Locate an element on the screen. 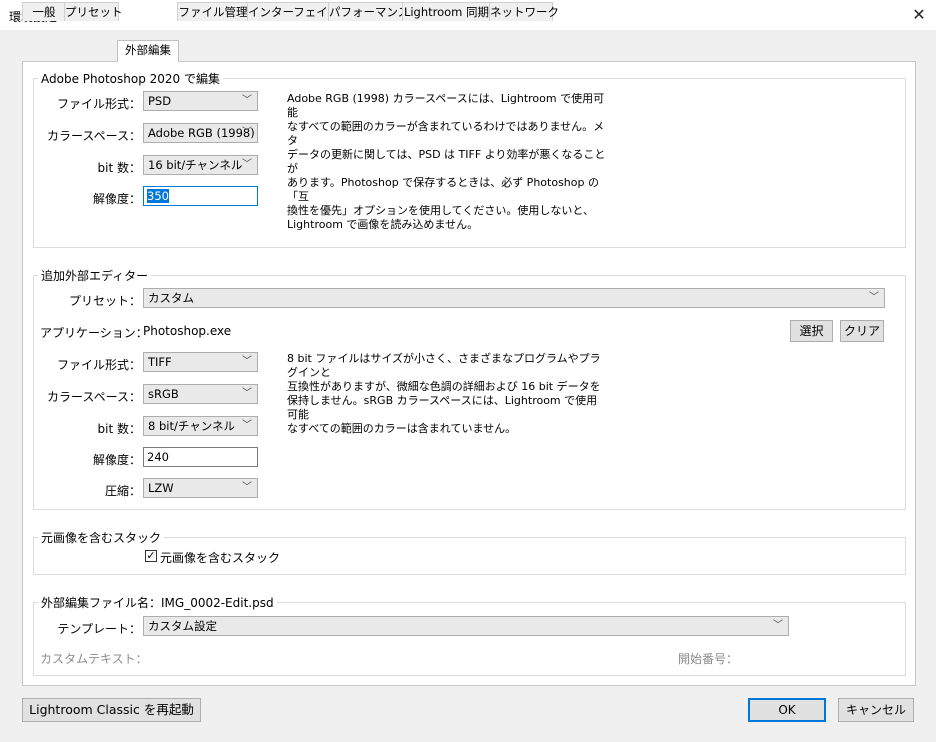 This screenshot has width=936, height=742. template-select: カスタム設定 ﹀ is located at coordinates (466, 626).